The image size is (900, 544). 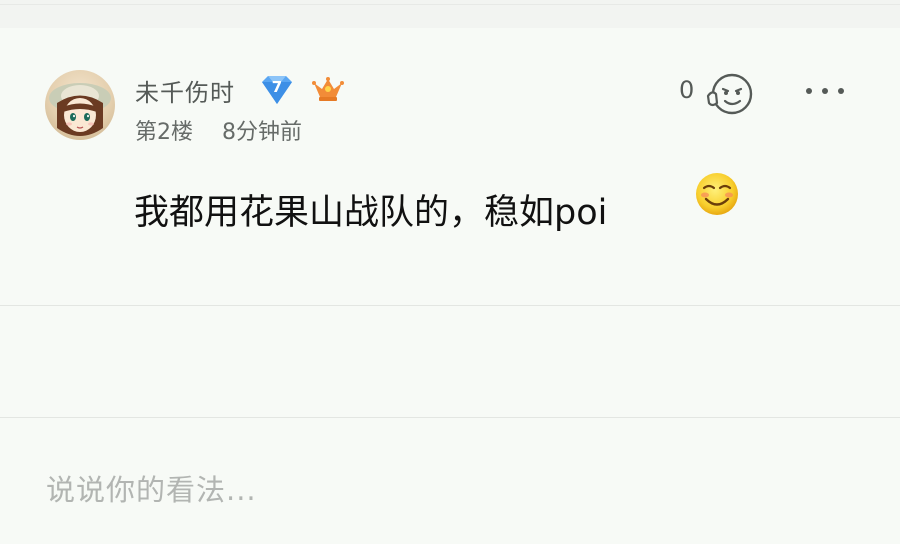 What do you see at coordinates (687, 90) in the screenshot?
I see `like-count: 0` at bounding box center [687, 90].